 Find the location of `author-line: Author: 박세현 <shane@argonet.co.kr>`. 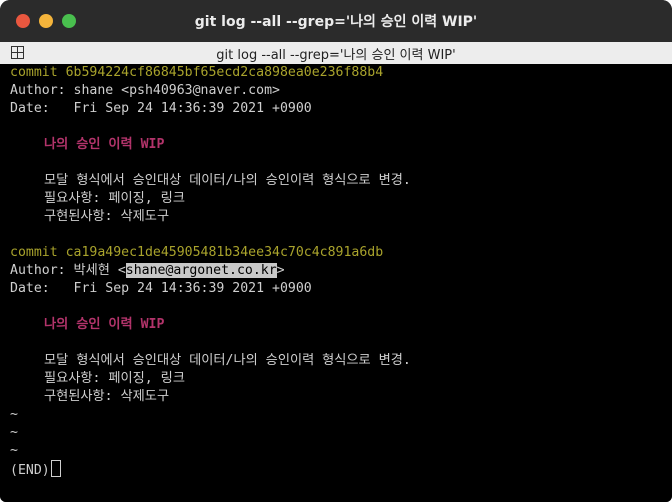

author-line: Author: 박세현 <shane@argonet.co.kr> is located at coordinates (341, 271).